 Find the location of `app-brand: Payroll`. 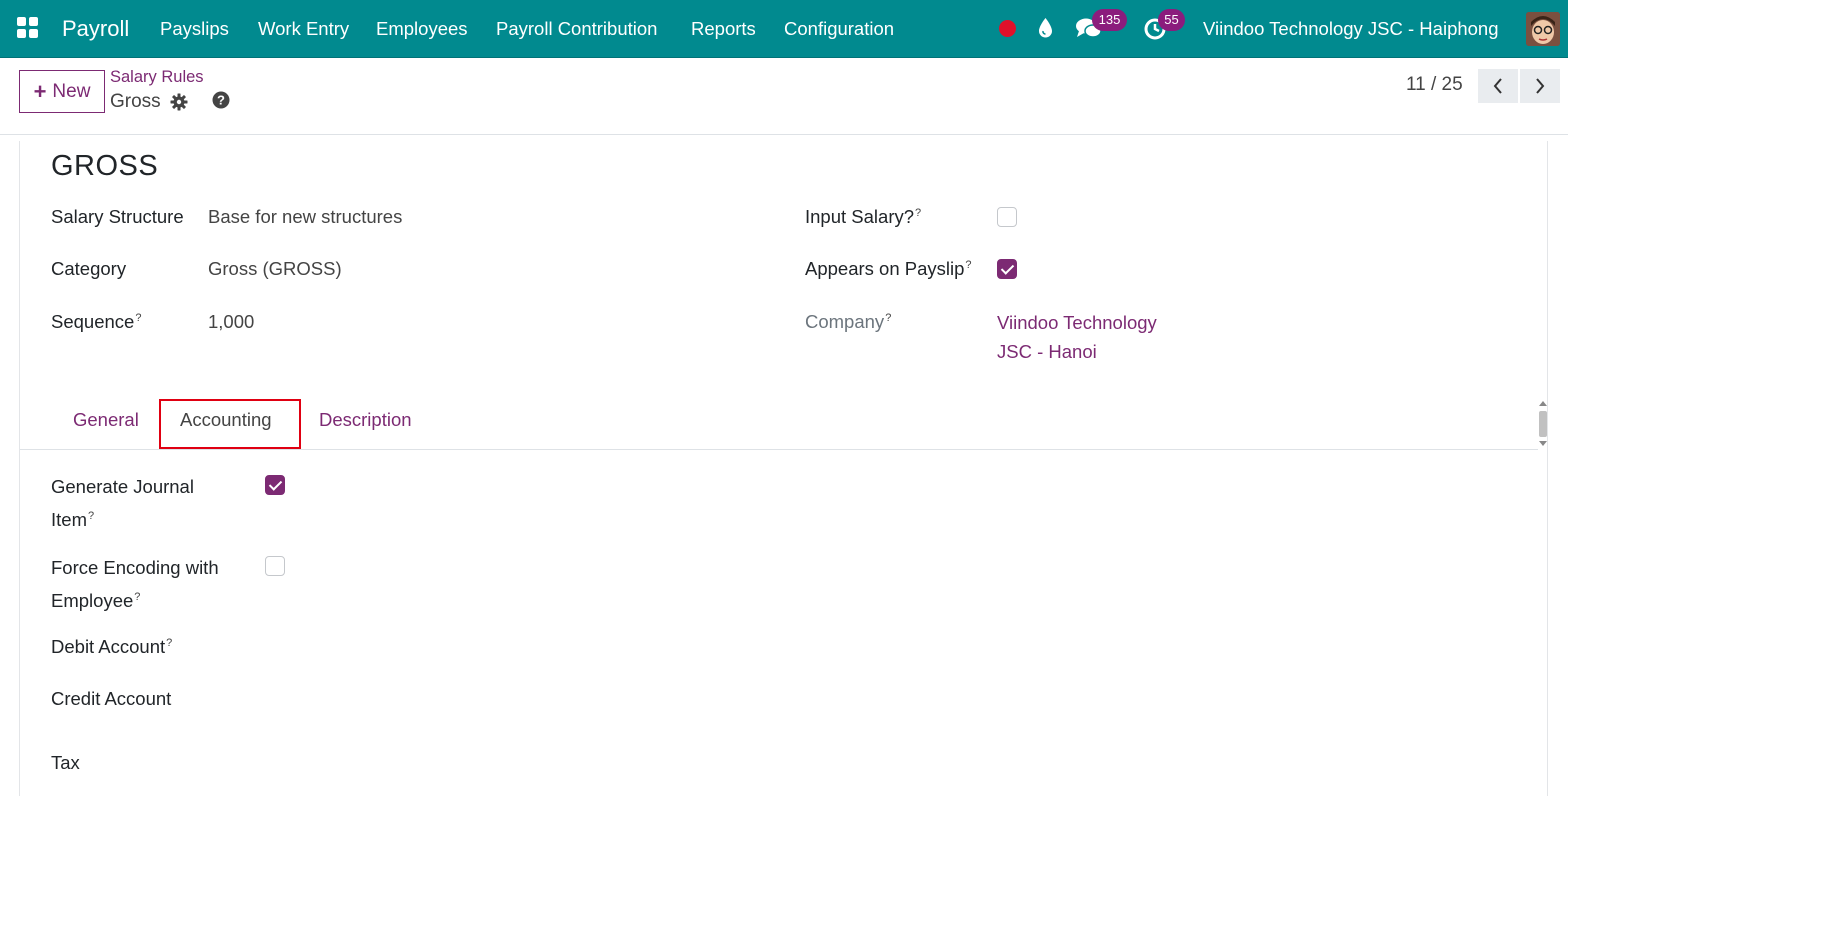

app-brand: Payroll is located at coordinates (95, 29).